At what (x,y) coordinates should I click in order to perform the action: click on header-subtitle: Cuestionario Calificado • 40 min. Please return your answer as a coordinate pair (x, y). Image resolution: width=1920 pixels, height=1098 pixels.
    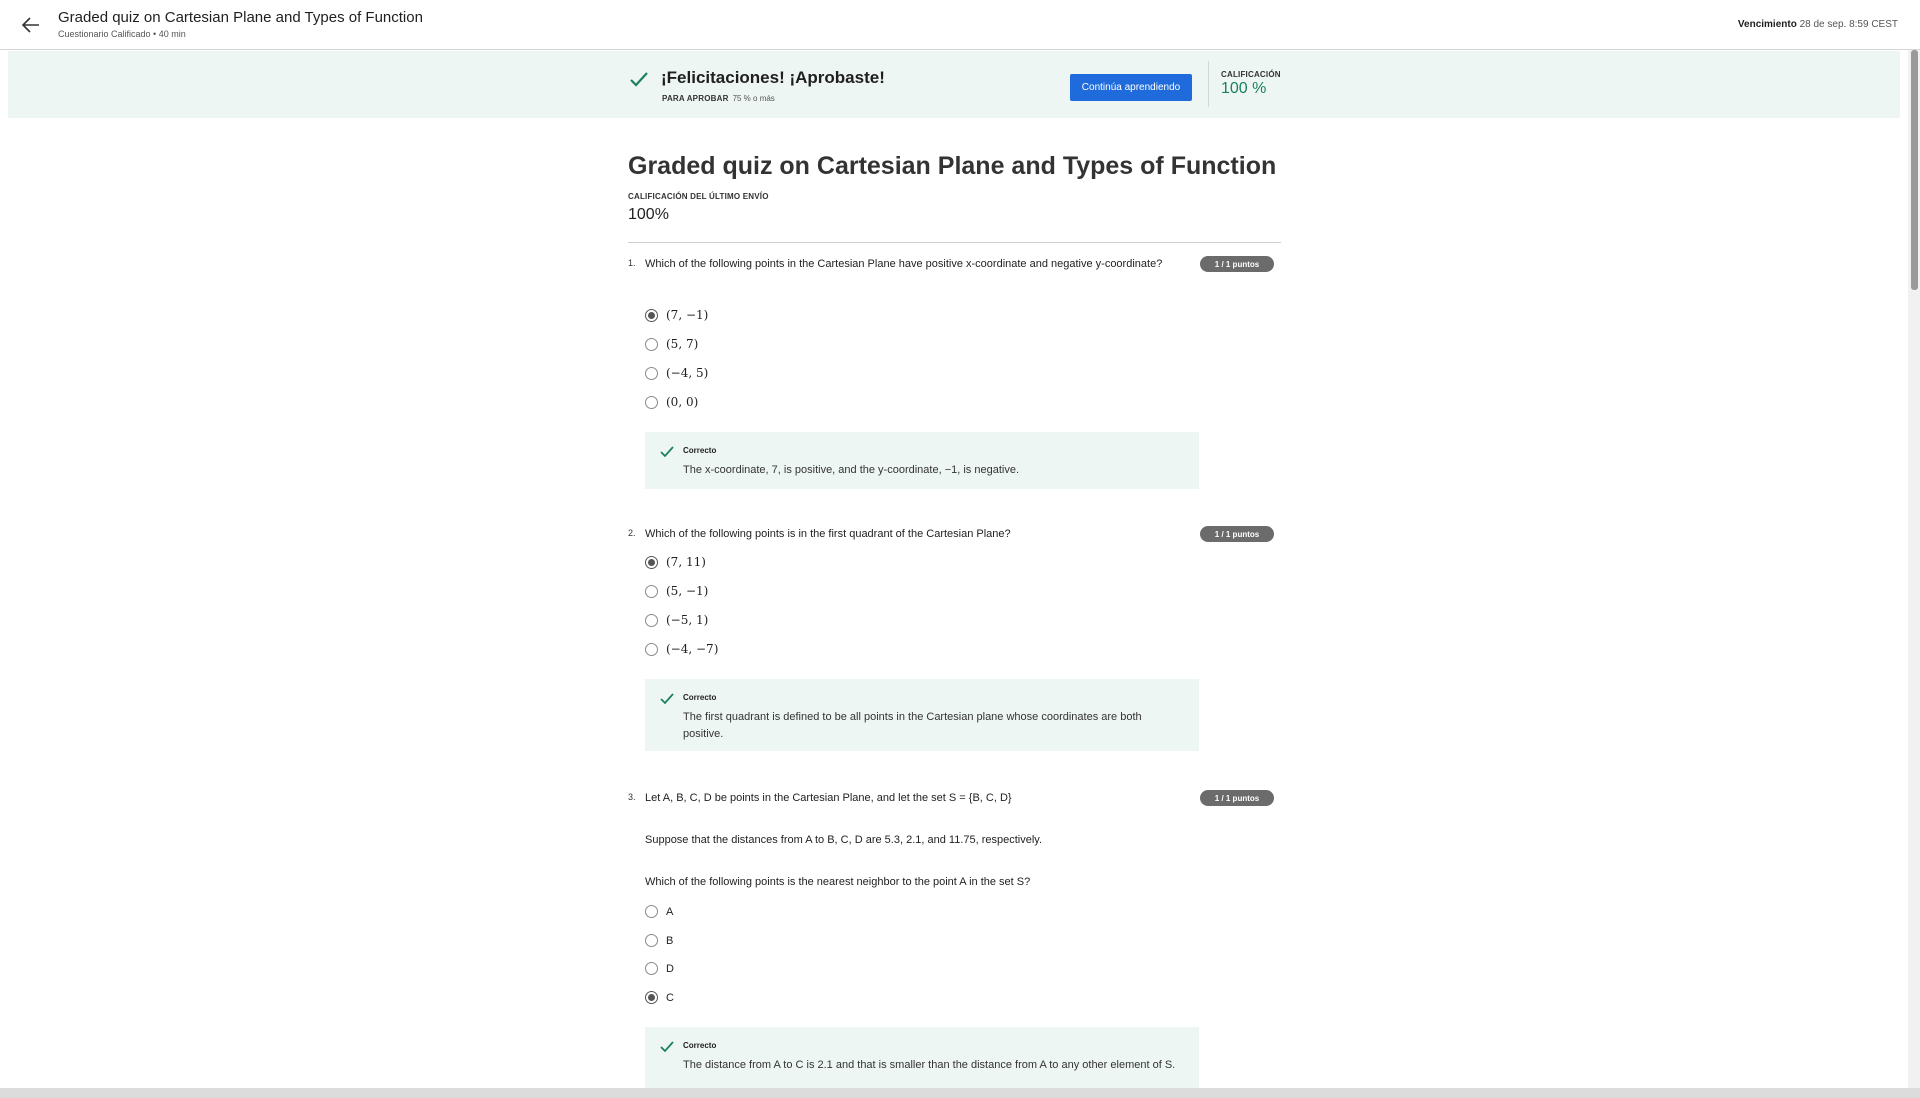
    Looking at the image, I should click on (122, 34).